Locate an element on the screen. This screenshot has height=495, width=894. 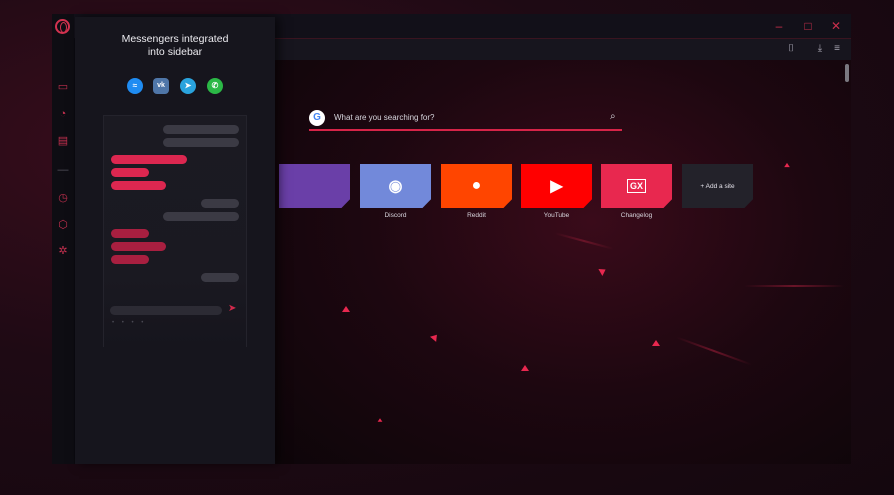
search-bar: G What are you searching for? ⌕ is located at coordinates (465, 119).